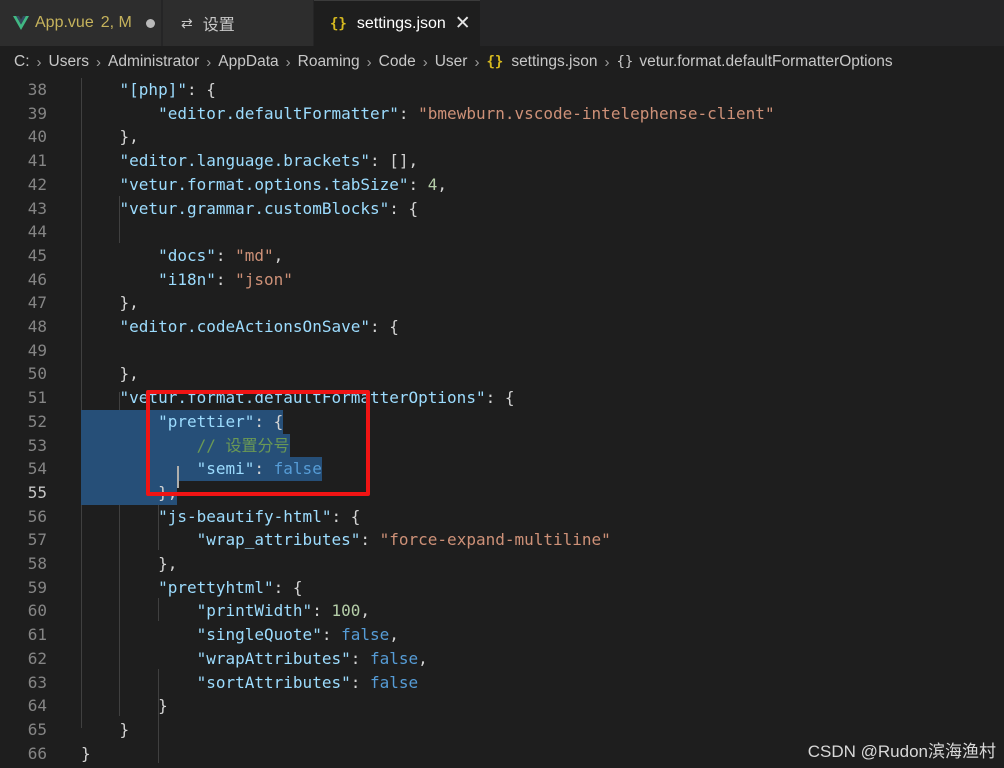 This screenshot has width=1004, height=768. Describe the element at coordinates (22, 62) in the screenshot. I see `breadcrumb-item: C:` at that location.